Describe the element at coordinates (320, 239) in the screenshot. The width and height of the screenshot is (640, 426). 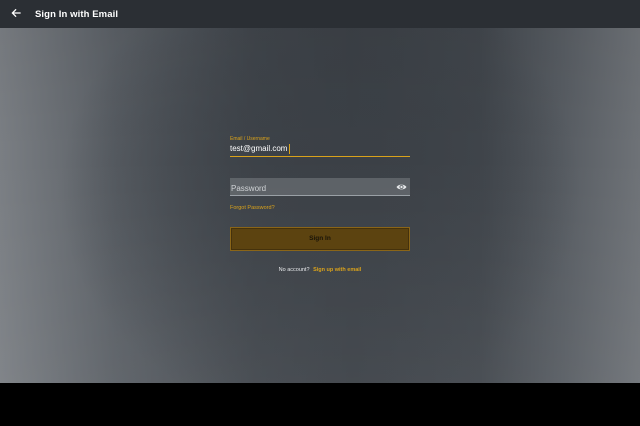
I see `sign-in-button: Sign In` at that location.